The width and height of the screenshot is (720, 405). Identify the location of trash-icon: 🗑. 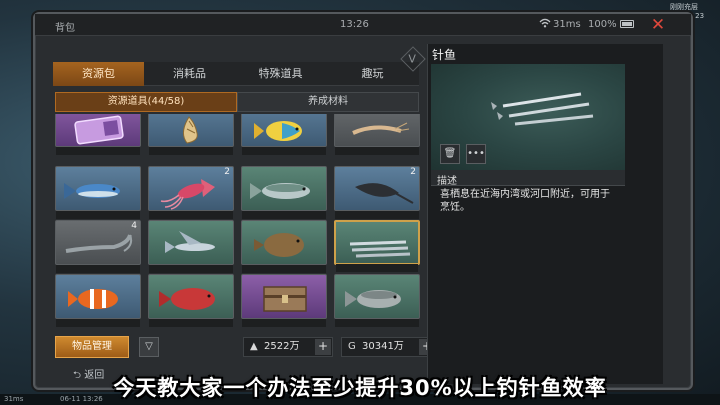
(450, 153).